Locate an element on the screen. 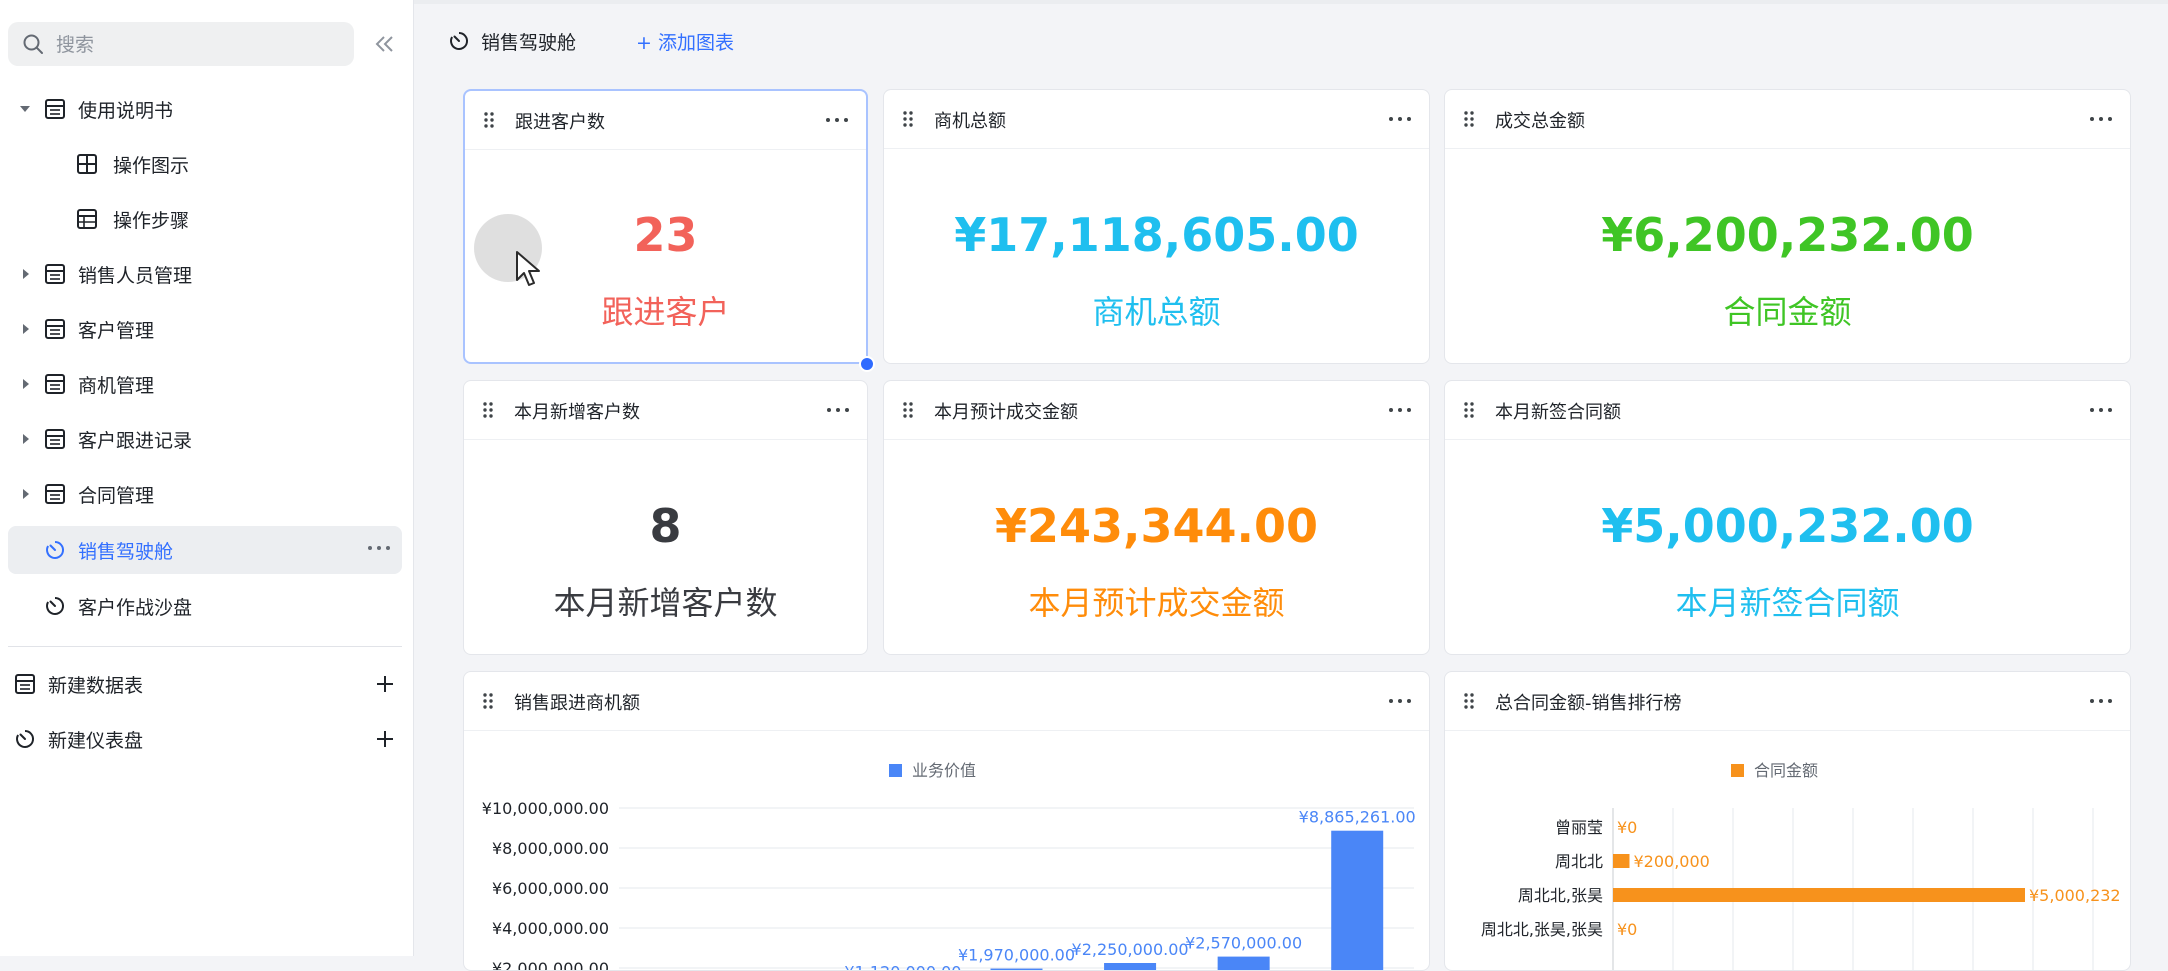 This screenshot has width=2168, height=971. y-tick-label: ¥4,000,000.00 is located at coordinates (550, 928).